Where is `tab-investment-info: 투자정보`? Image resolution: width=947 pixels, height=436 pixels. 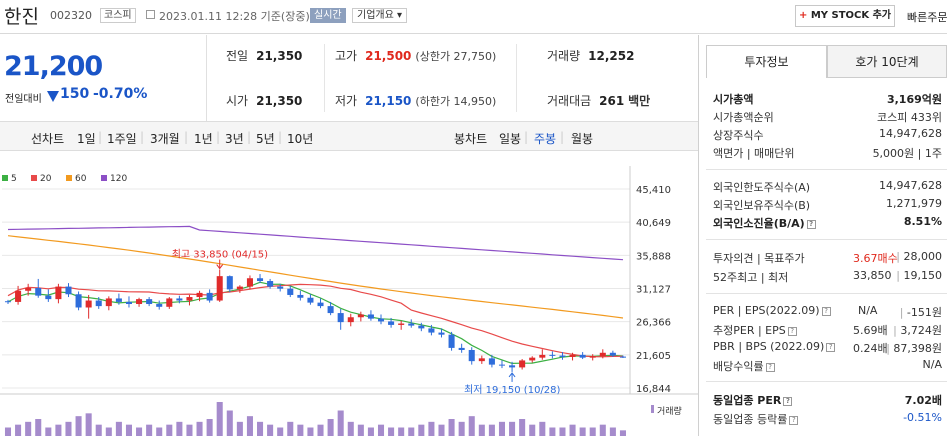
tab-investment-info: 투자정보 is located at coordinates (766, 61).